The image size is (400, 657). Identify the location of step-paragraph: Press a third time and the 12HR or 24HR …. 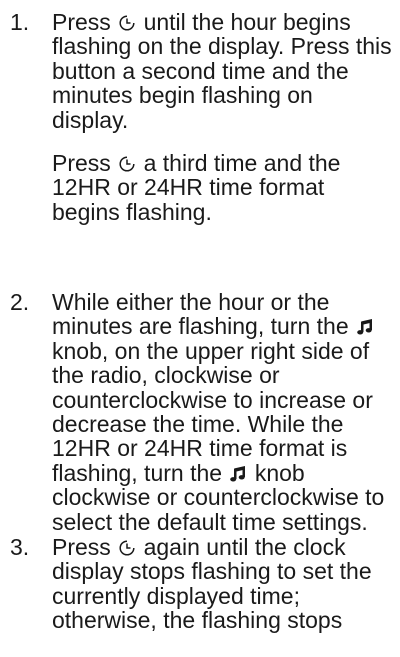
(222, 187).